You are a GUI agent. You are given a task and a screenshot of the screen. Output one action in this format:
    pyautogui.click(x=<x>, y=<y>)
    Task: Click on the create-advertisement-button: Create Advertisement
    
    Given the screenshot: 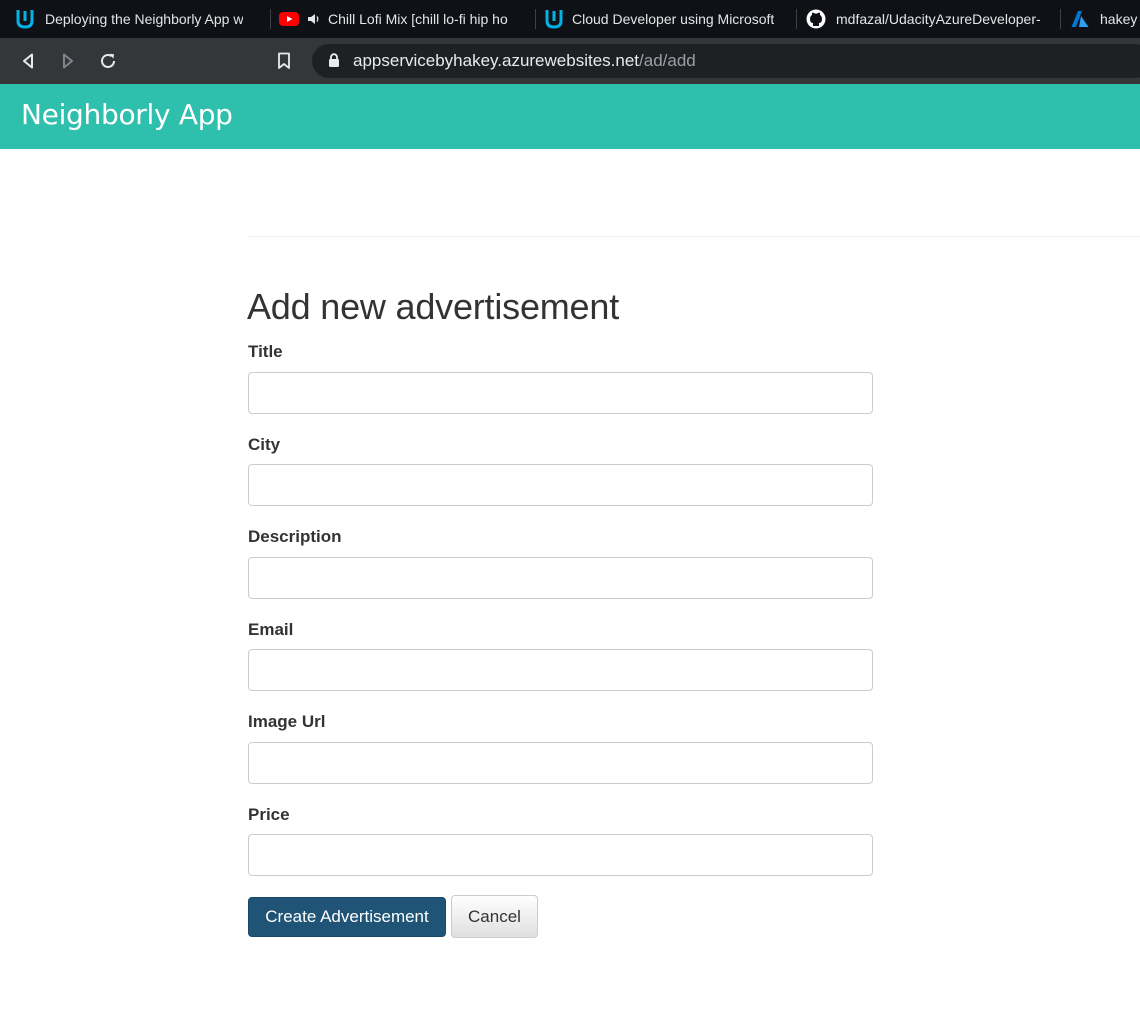 What is the action you would take?
    pyautogui.click(x=347, y=917)
    